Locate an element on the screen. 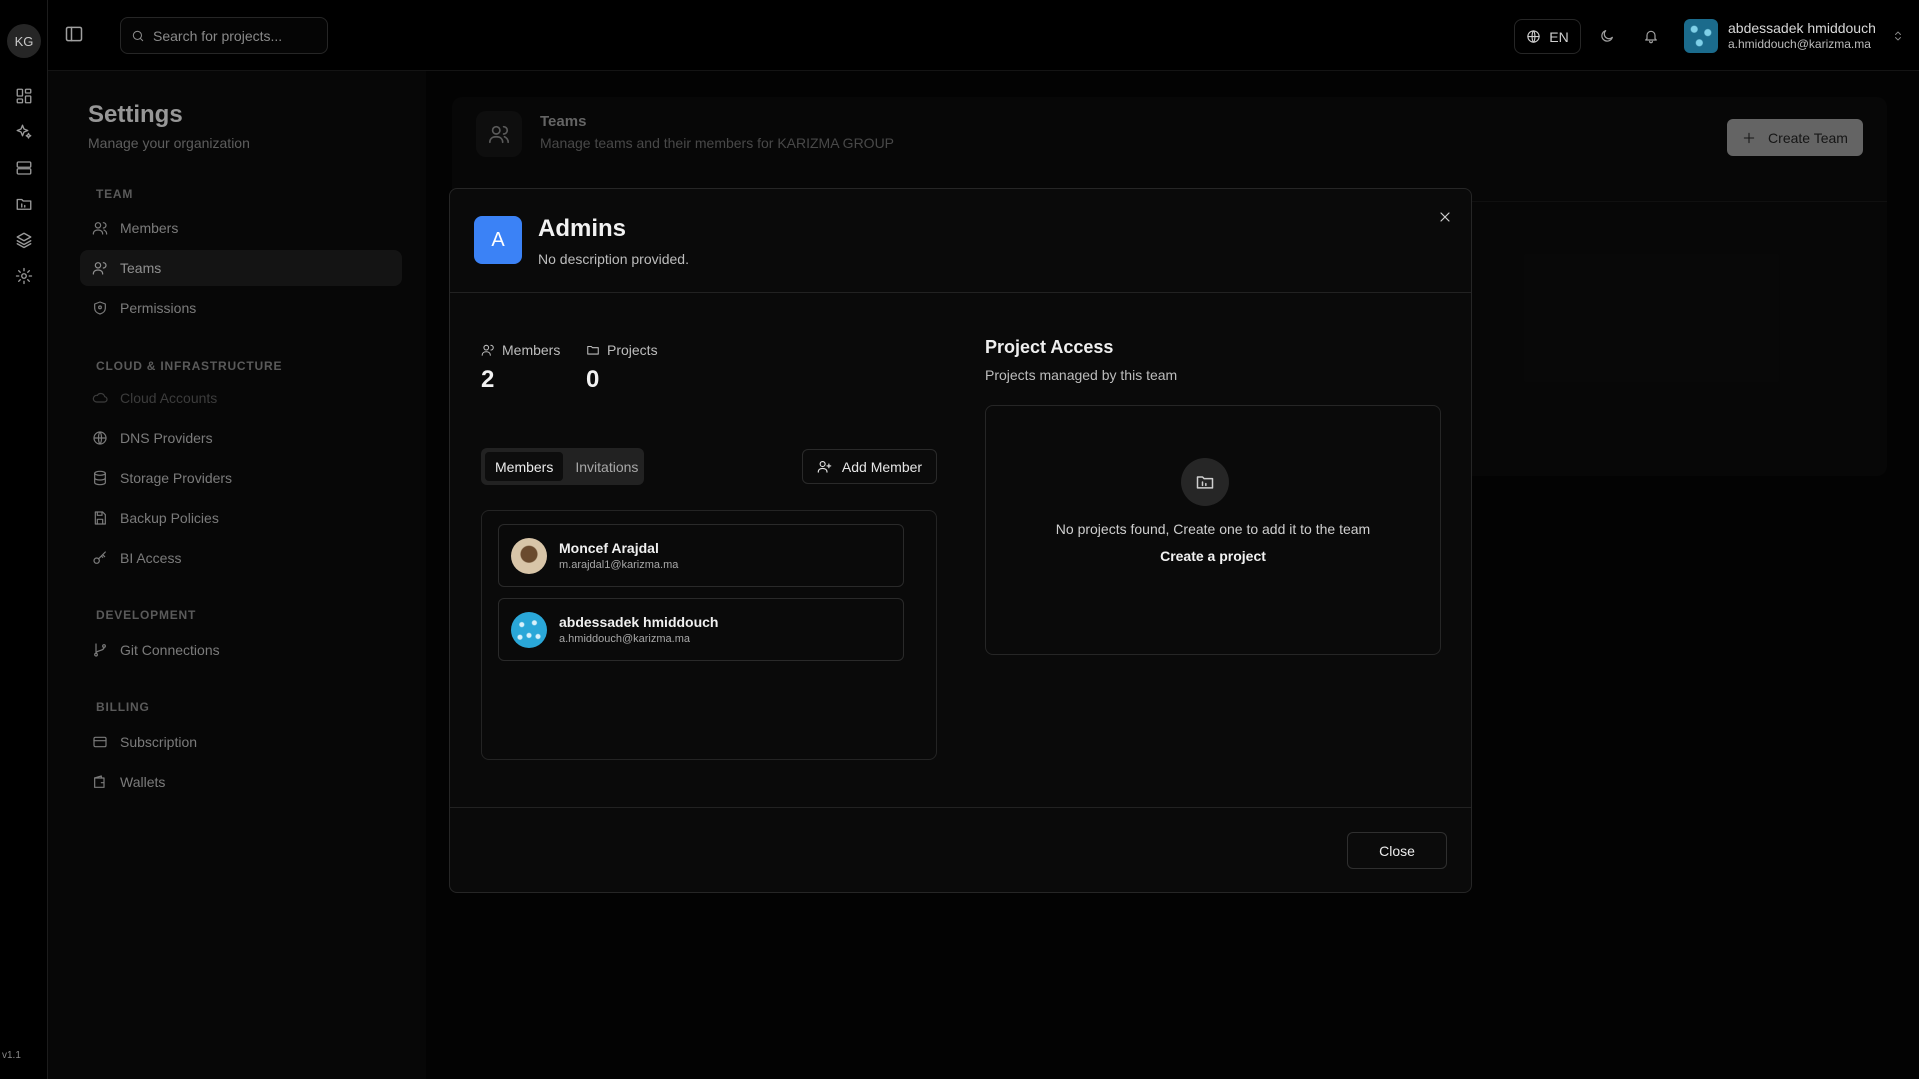  language-code: EN is located at coordinates (1559, 36).